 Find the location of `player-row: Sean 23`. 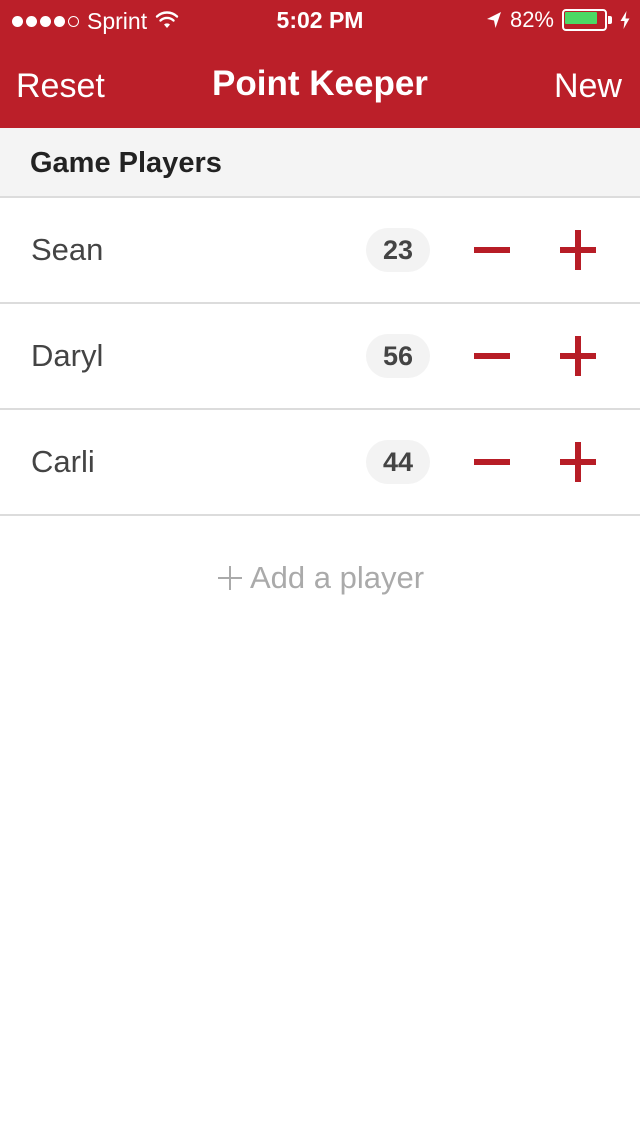

player-row: Sean 23 is located at coordinates (320, 251).